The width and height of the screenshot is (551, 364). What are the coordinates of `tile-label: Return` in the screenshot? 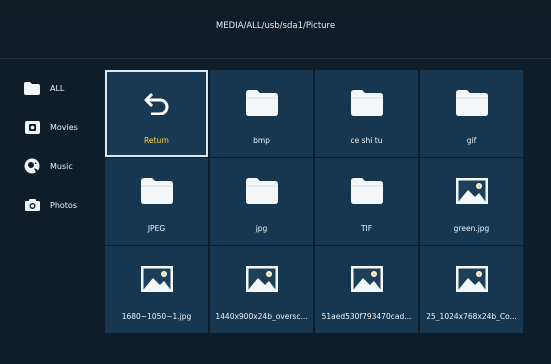 It's located at (156, 140).